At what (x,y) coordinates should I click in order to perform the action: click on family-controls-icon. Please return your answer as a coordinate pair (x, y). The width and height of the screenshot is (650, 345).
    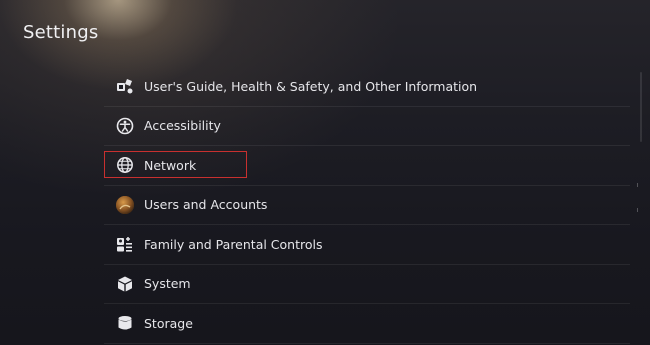
    Looking at the image, I should click on (125, 244).